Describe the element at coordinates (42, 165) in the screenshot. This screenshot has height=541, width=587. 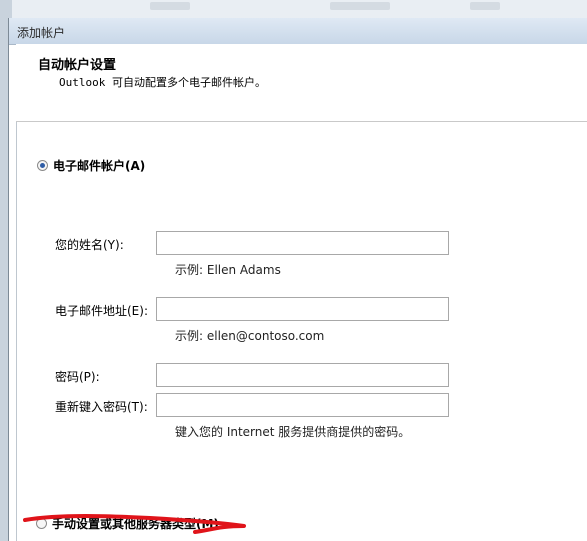
I see `email-account-radio` at that location.